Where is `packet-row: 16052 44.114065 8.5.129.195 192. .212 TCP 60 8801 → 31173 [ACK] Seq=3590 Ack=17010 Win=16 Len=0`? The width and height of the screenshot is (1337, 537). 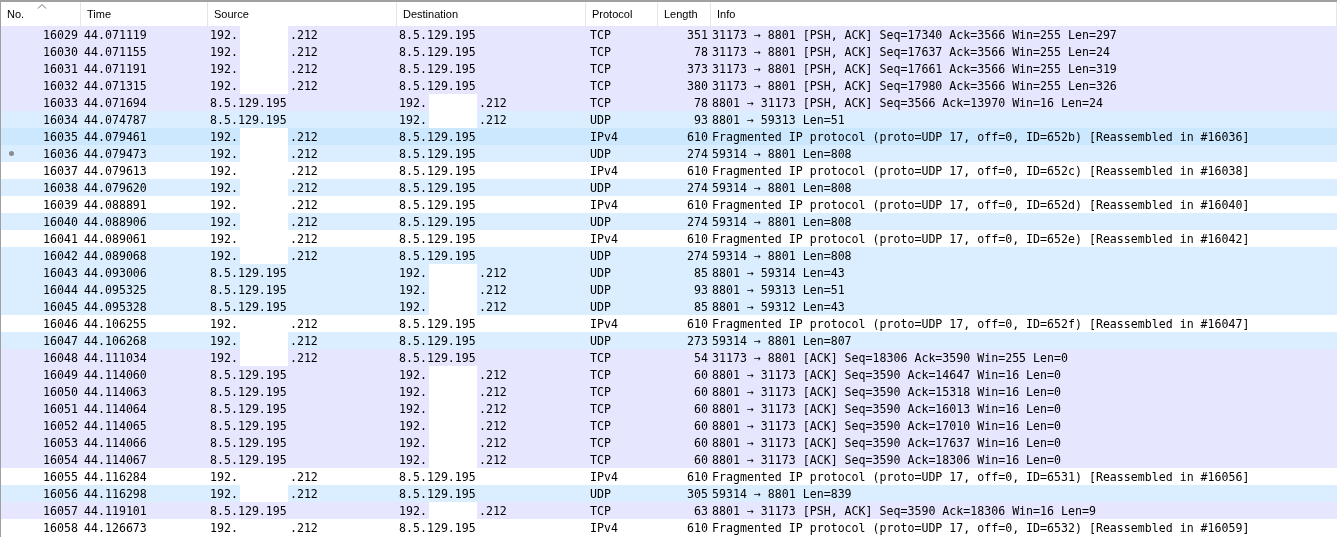 packet-row: 16052 44.114065 8.5.129.195 192. .212 TCP 60 8801 → 31173 [ACK] Seq=3590 Ack=17010 Win=16 Len=0 is located at coordinates (669, 425).